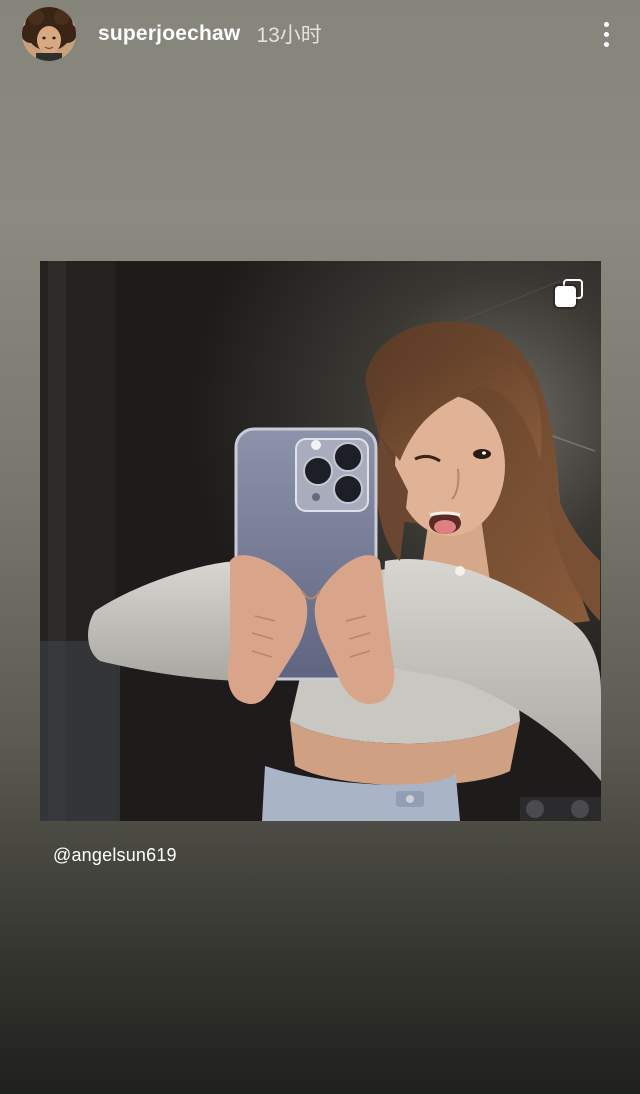  What do you see at coordinates (606, 34) in the screenshot?
I see `more-vertical-icon` at bounding box center [606, 34].